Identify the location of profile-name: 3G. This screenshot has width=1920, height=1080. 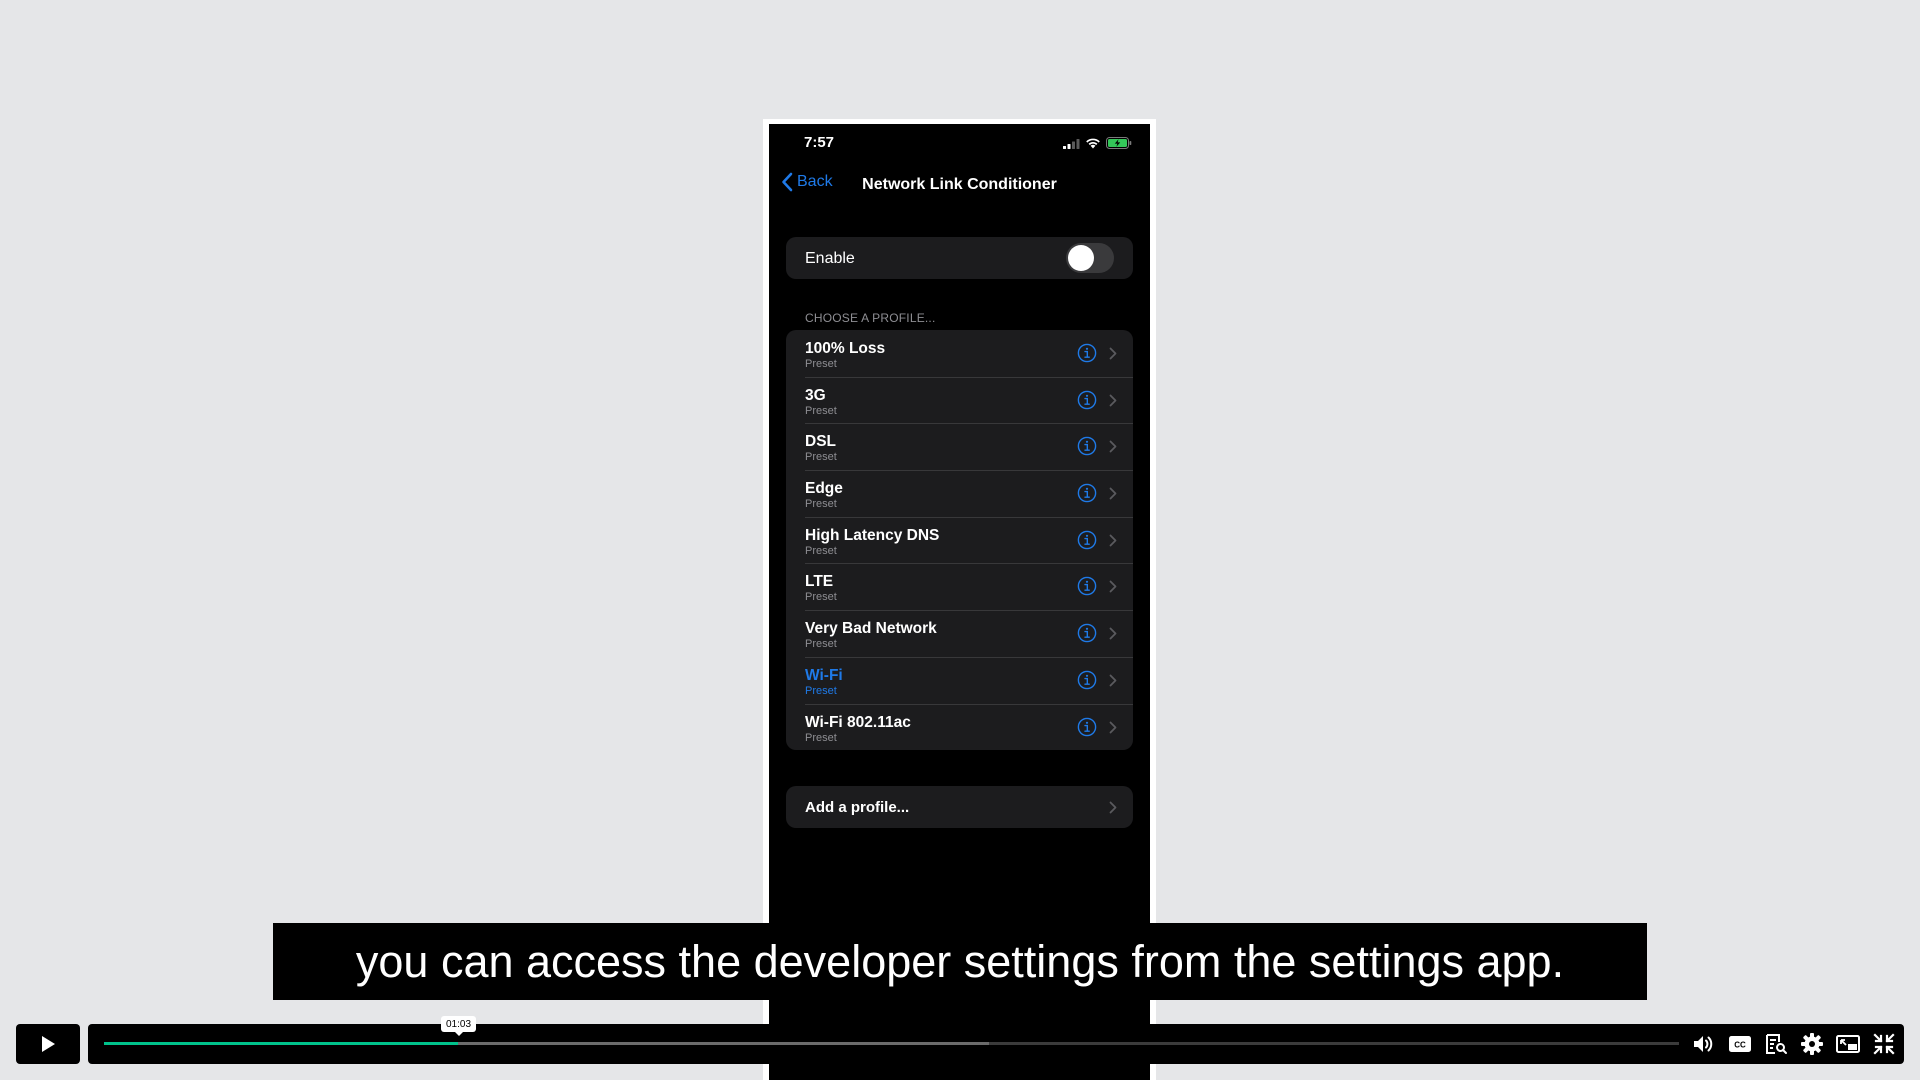
(815, 395).